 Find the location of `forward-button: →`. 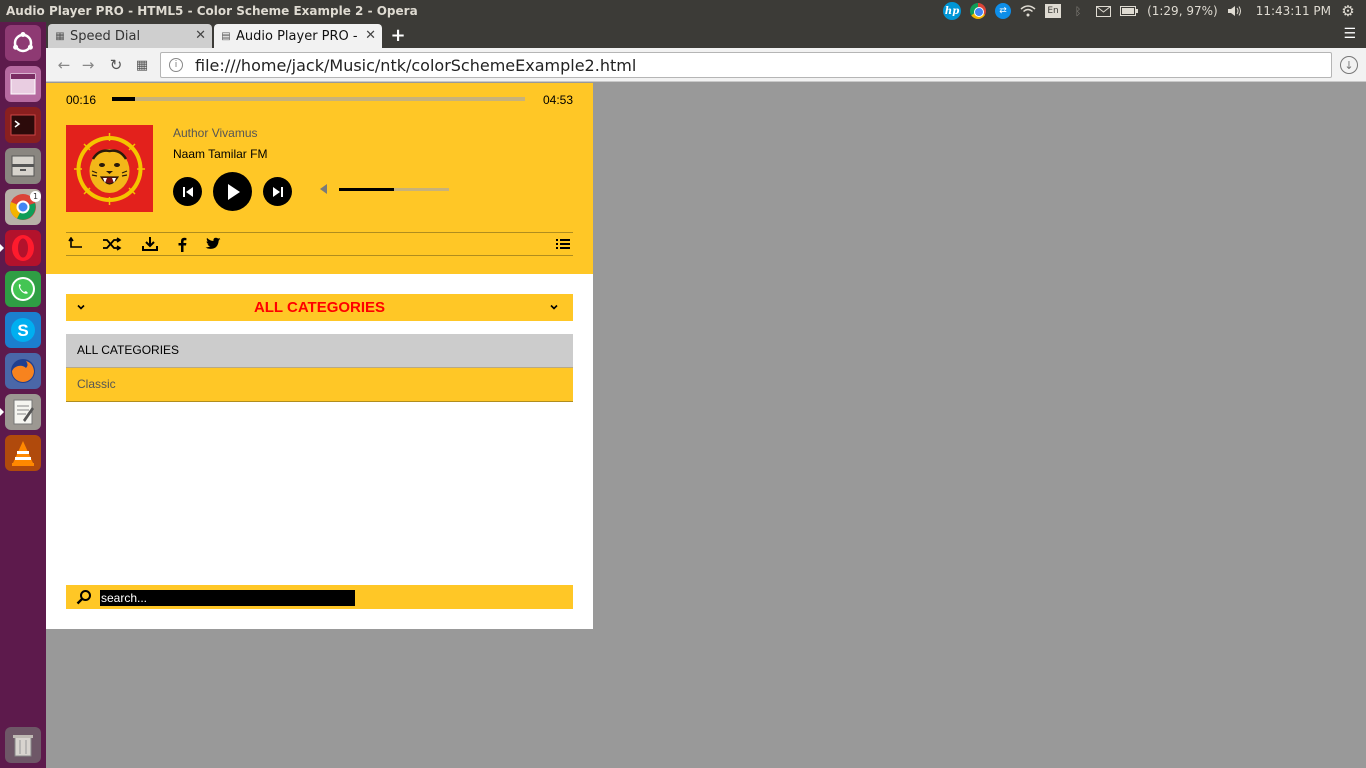

forward-button: → is located at coordinates (88, 65).